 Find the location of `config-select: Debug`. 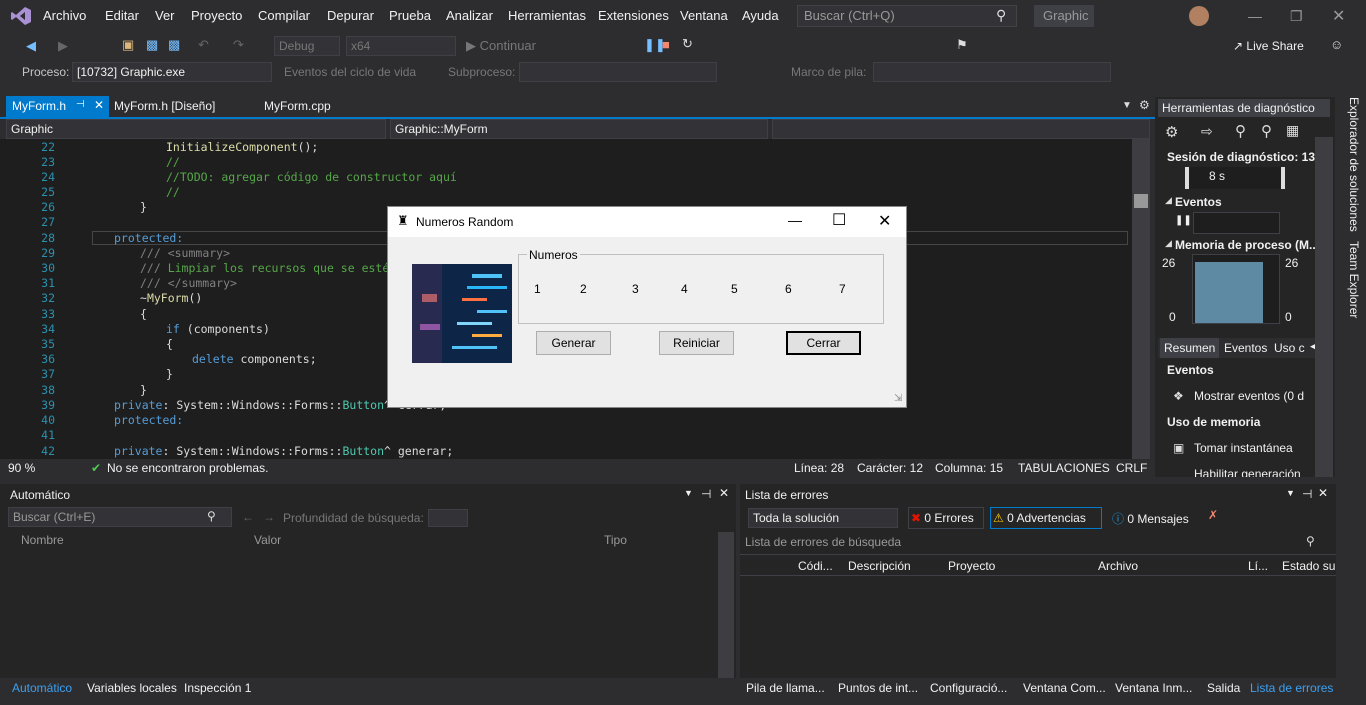

config-select: Debug is located at coordinates (307, 46).